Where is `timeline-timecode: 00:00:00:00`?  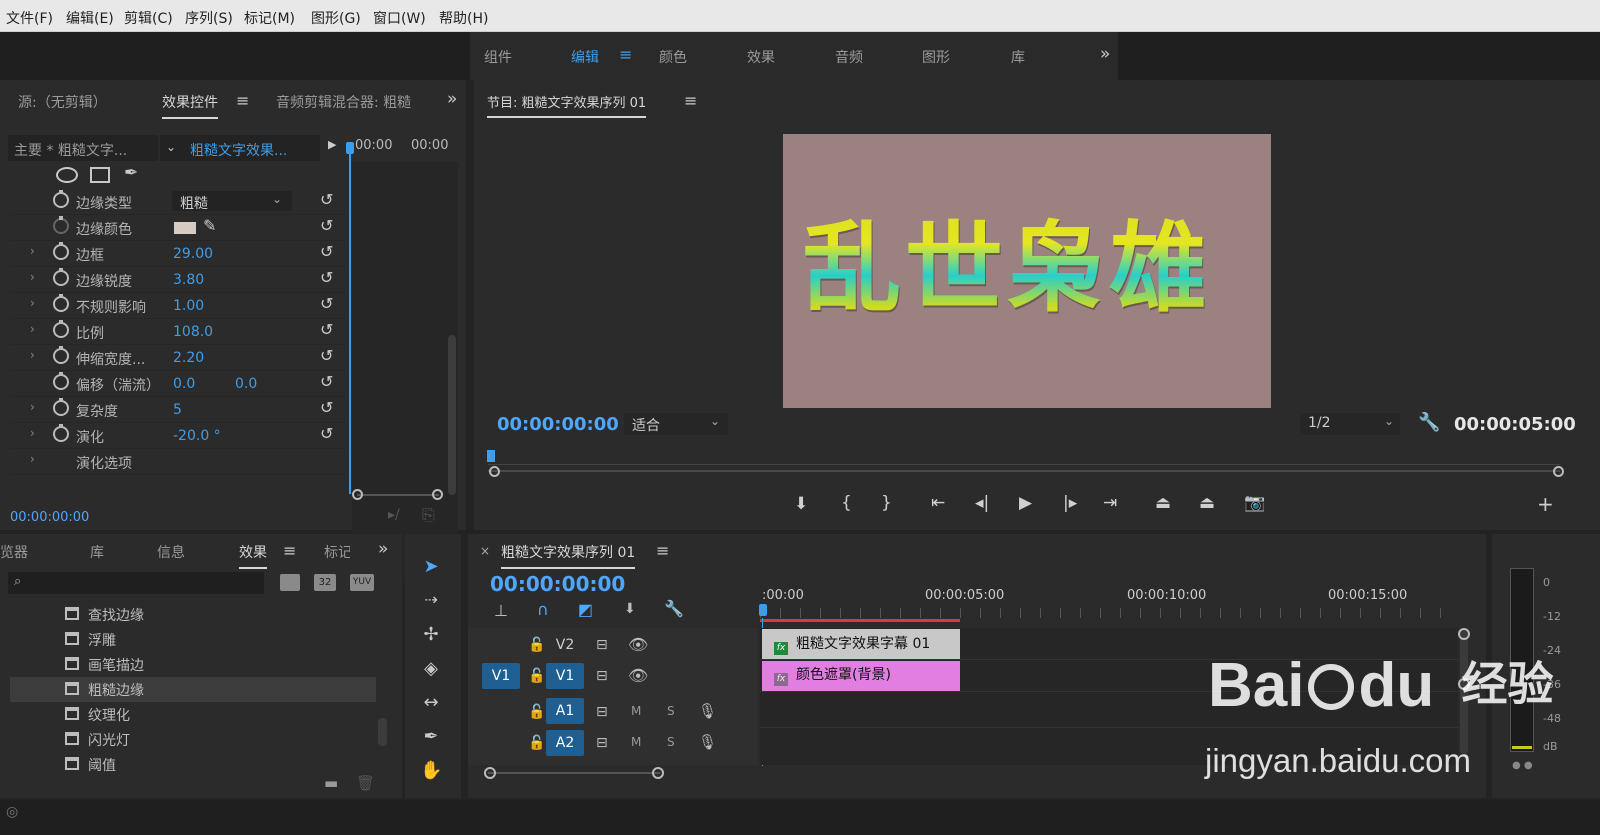
timeline-timecode: 00:00:00:00 is located at coordinates (557, 584).